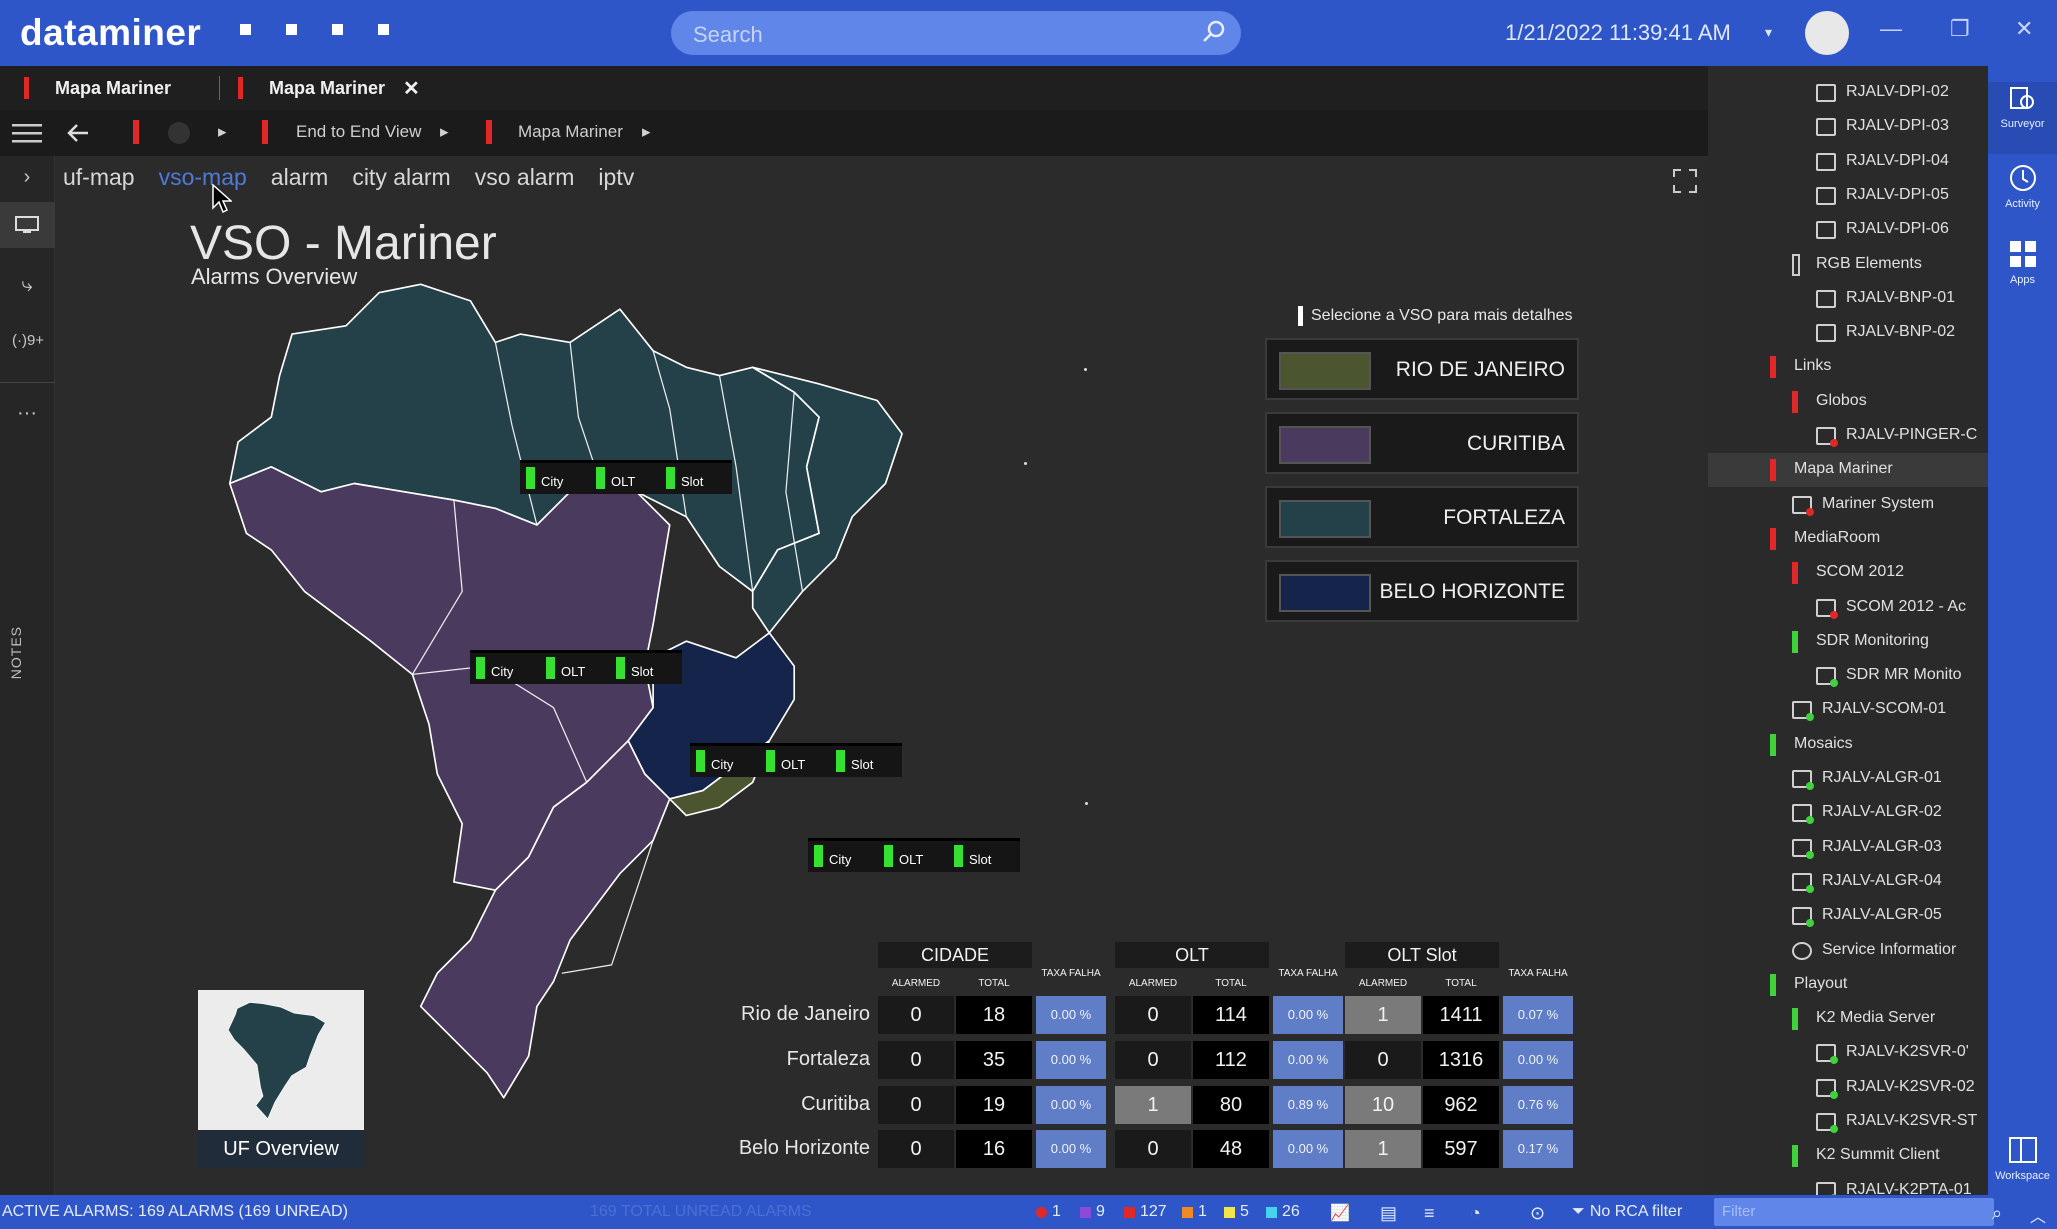 This screenshot has width=2057, height=1229. Describe the element at coordinates (2022, 254) in the screenshot. I see `apps-grid-icon` at that location.